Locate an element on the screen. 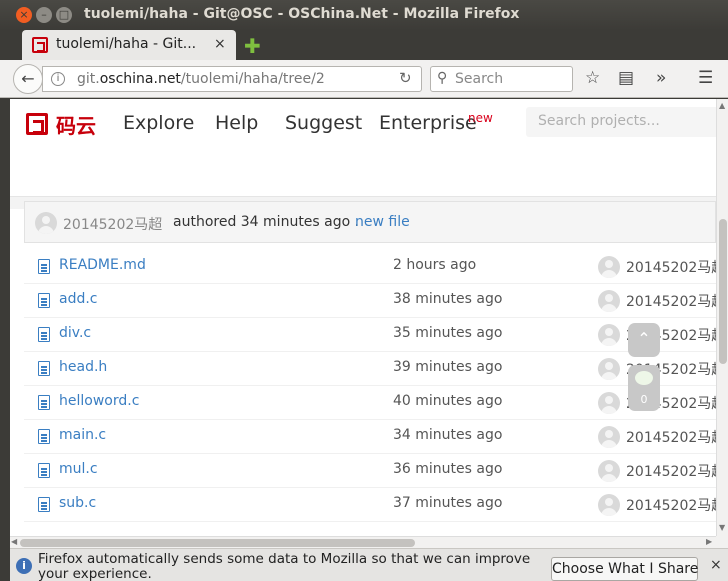  window-left-edge is located at coordinates (5, 324).